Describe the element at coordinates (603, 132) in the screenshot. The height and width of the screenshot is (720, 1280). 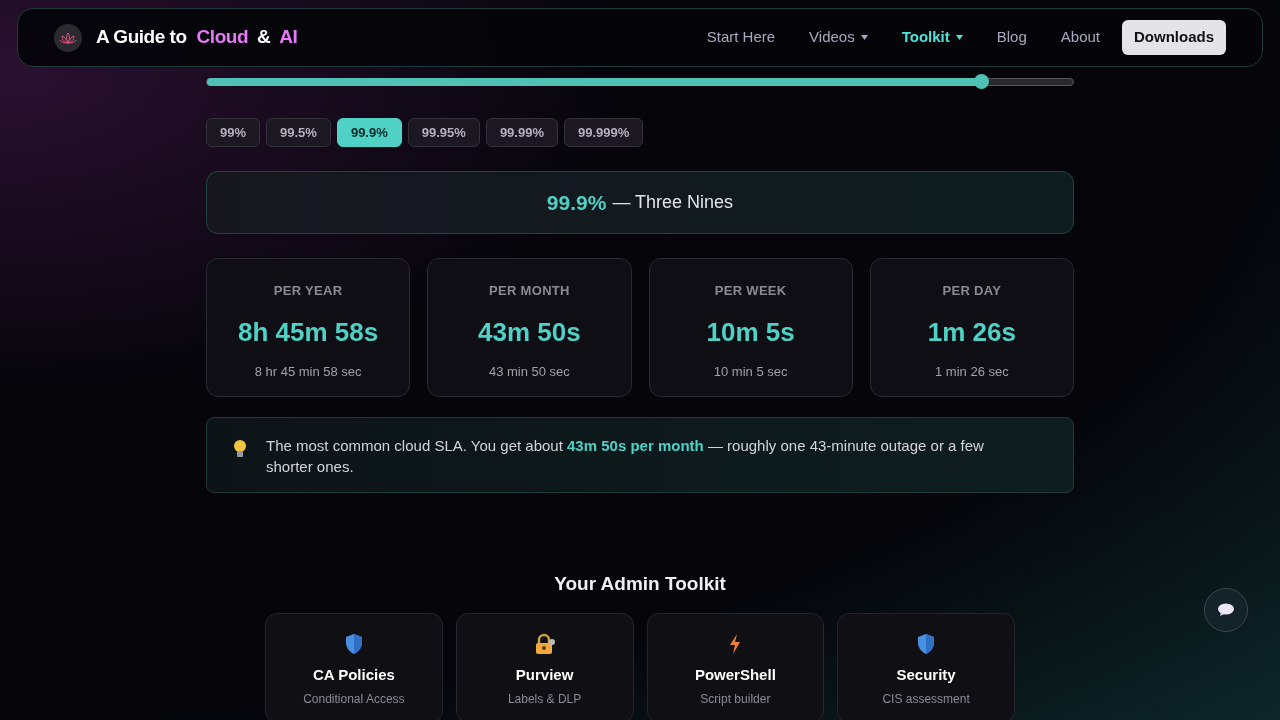
I see `preset-button: 99.999%` at that location.